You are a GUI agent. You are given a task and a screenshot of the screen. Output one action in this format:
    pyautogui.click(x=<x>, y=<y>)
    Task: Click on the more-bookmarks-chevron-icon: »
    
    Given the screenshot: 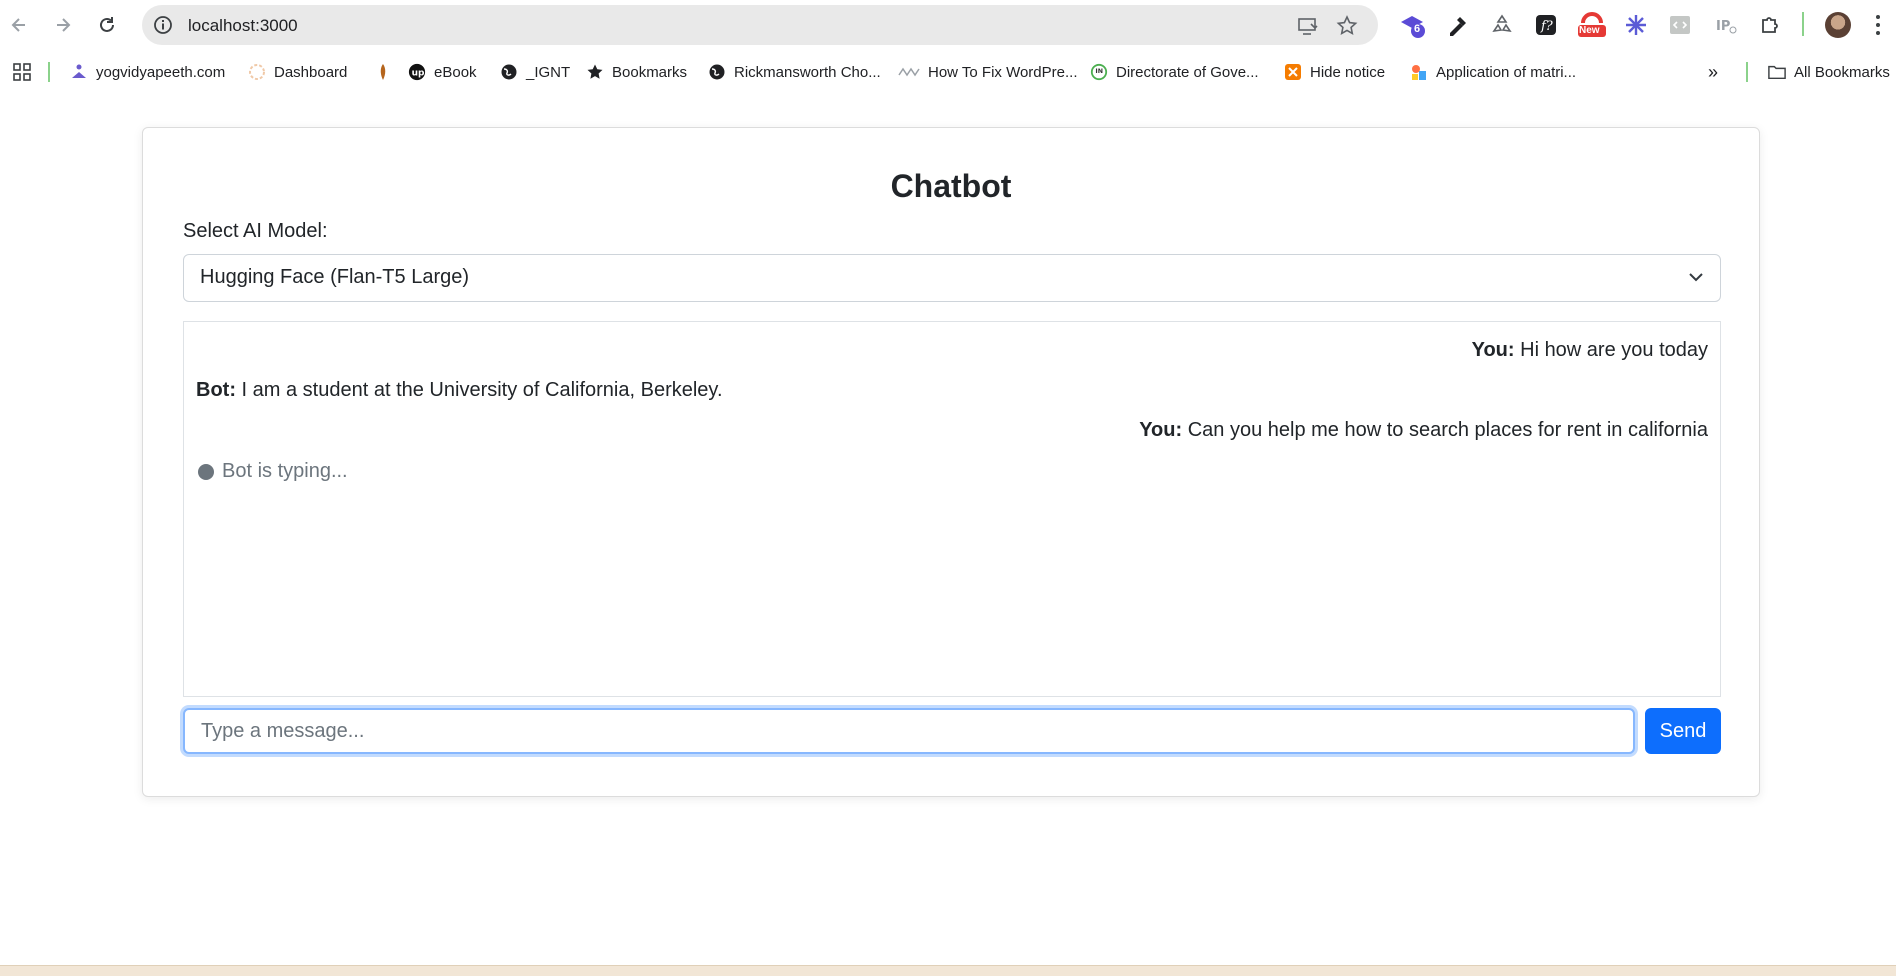 What is the action you would take?
    pyautogui.click(x=1713, y=72)
    